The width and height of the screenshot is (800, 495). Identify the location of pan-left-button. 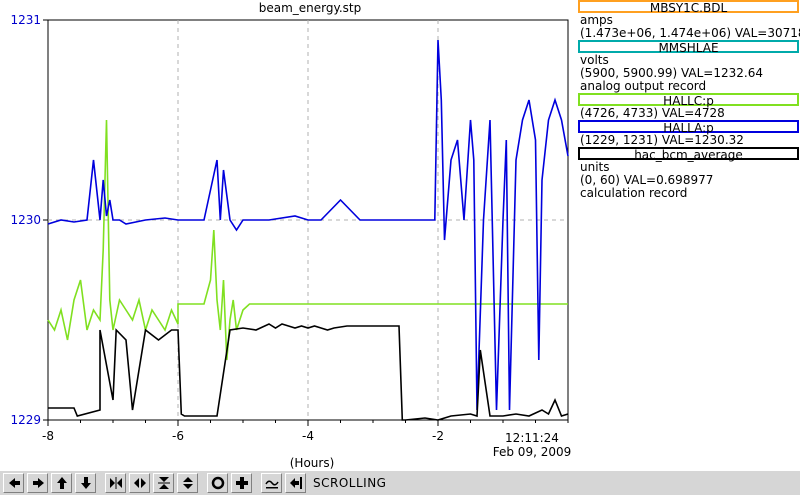
(13, 483).